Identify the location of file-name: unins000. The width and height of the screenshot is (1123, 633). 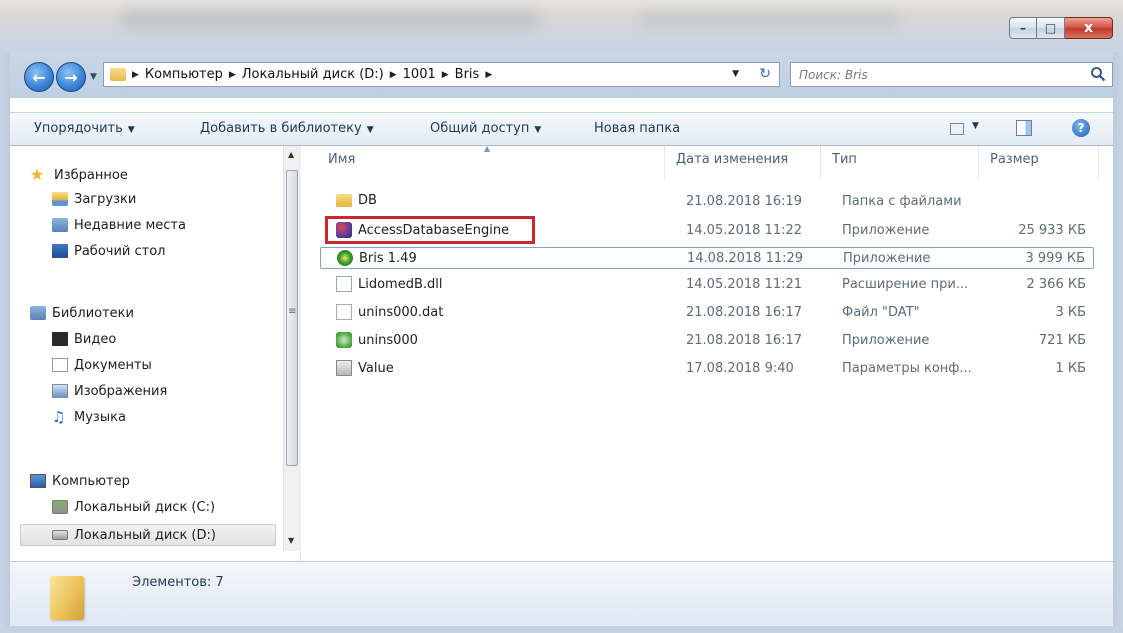
(388, 340).